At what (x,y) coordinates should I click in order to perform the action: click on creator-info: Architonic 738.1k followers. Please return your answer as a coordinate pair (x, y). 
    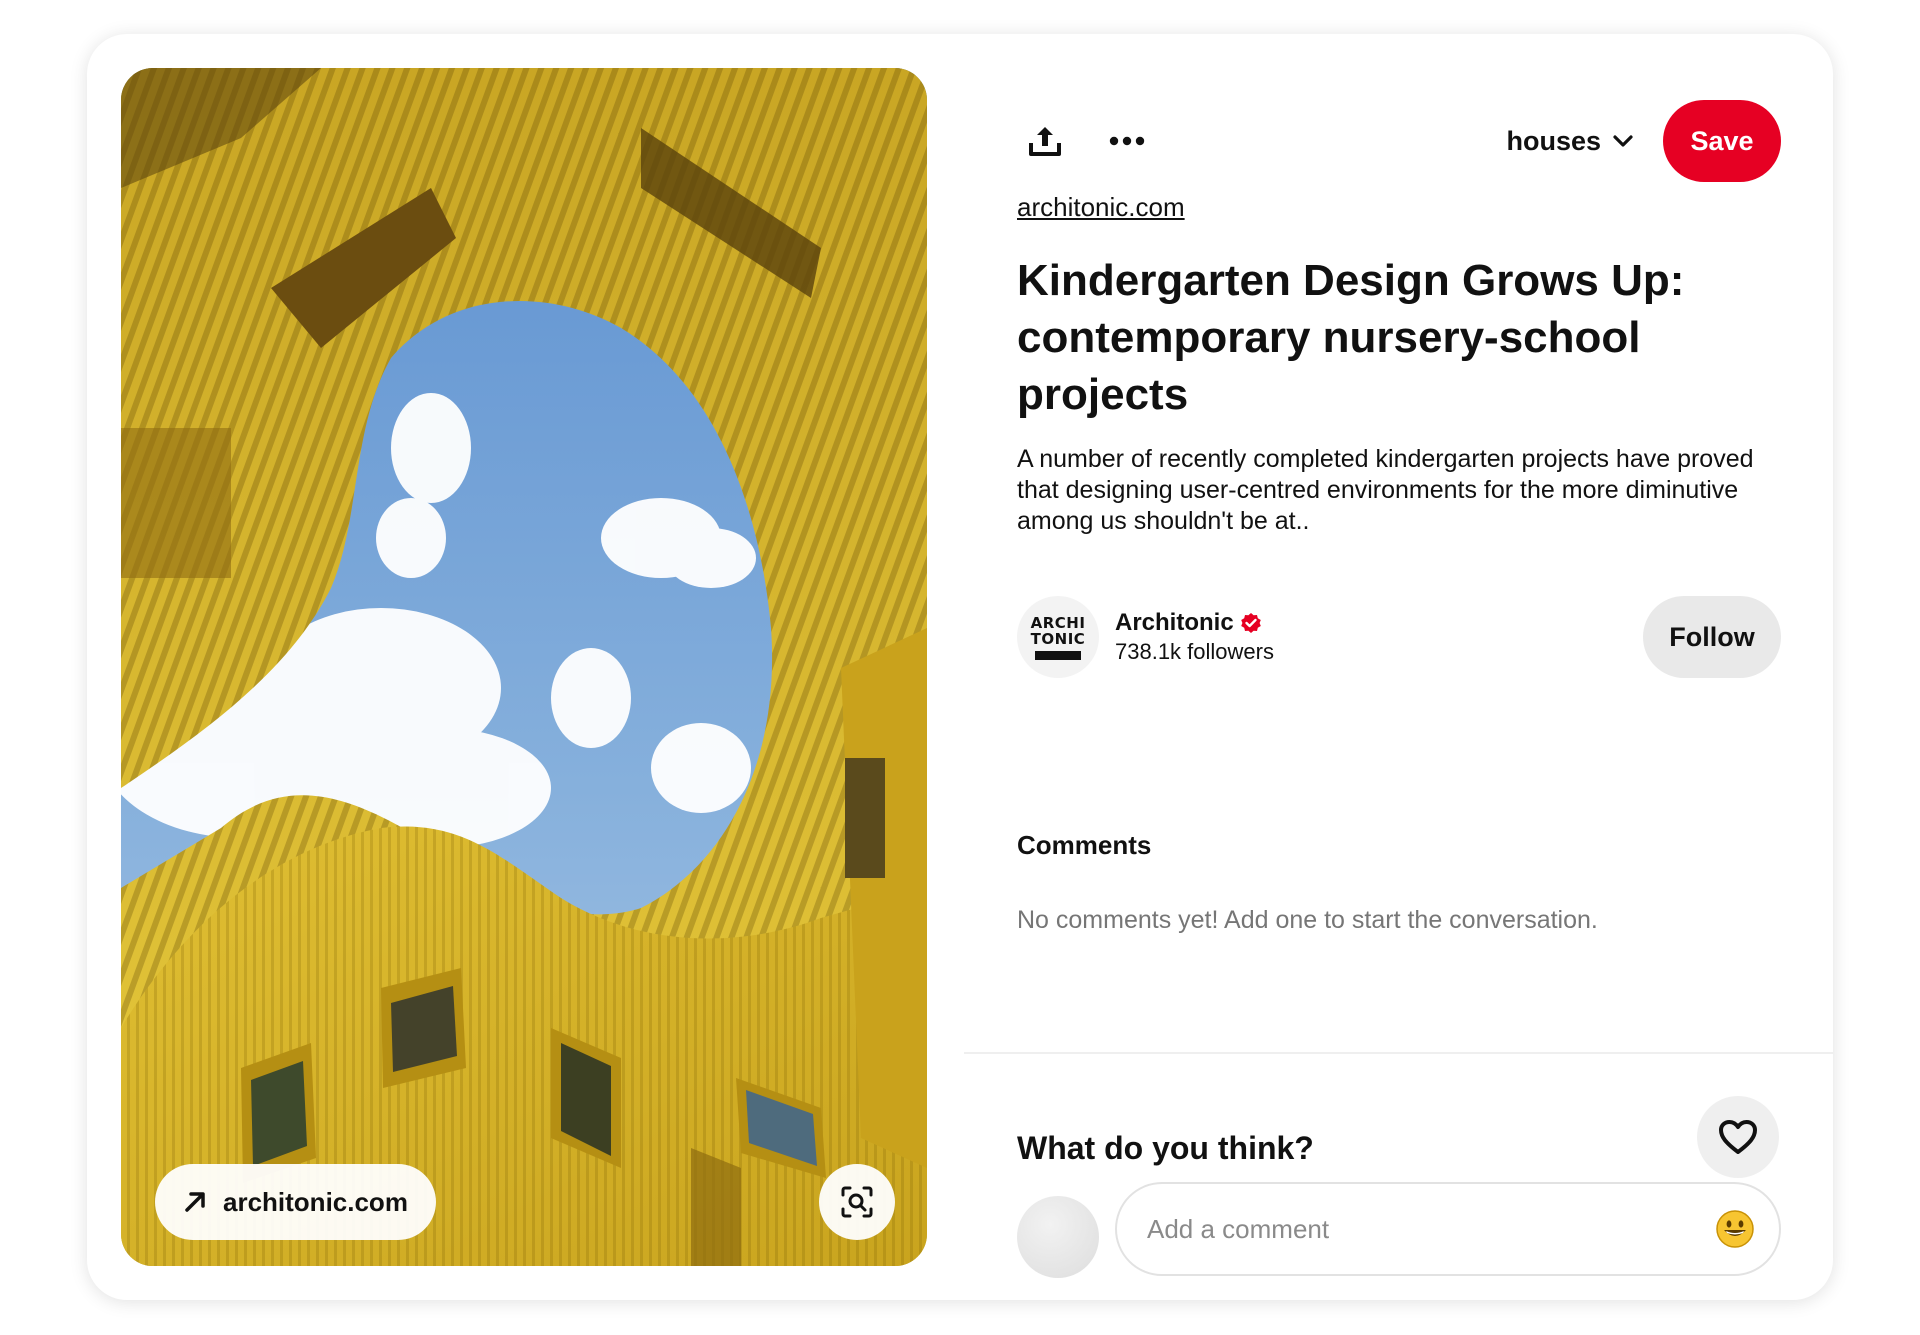
    Looking at the image, I should click on (1194, 637).